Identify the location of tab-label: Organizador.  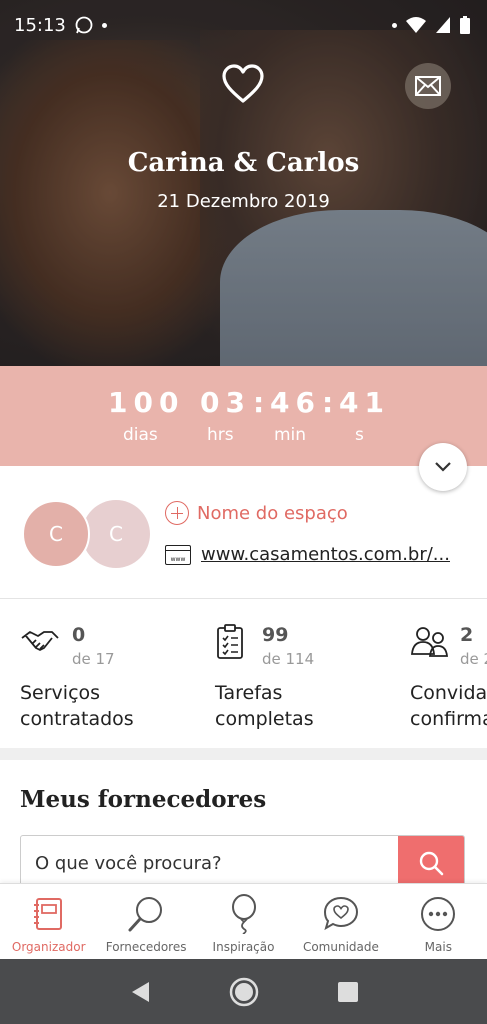
(48, 947).